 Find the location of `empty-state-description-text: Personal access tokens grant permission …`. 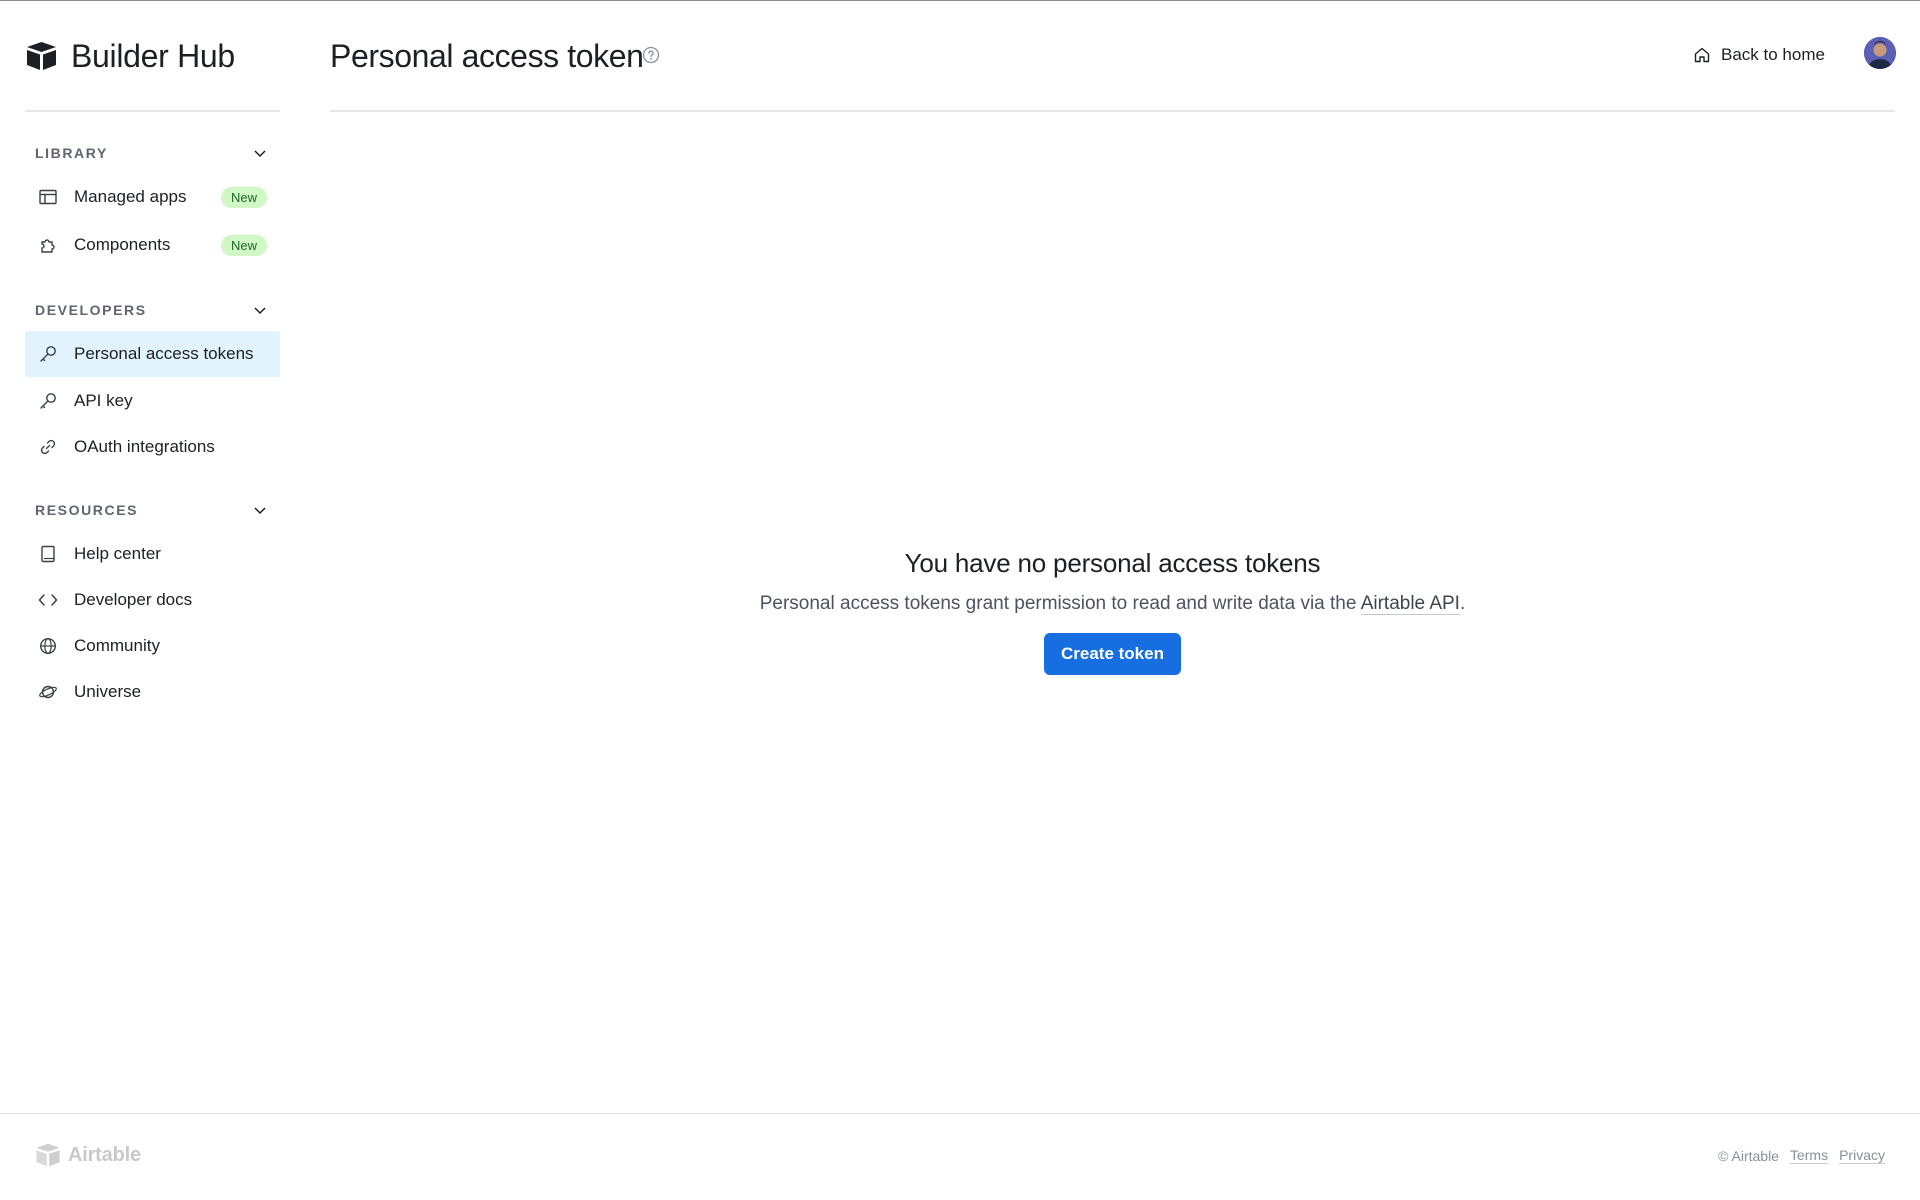

empty-state-description-text: Personal access tokens grant permission … is located at coordinates (1060, 603).